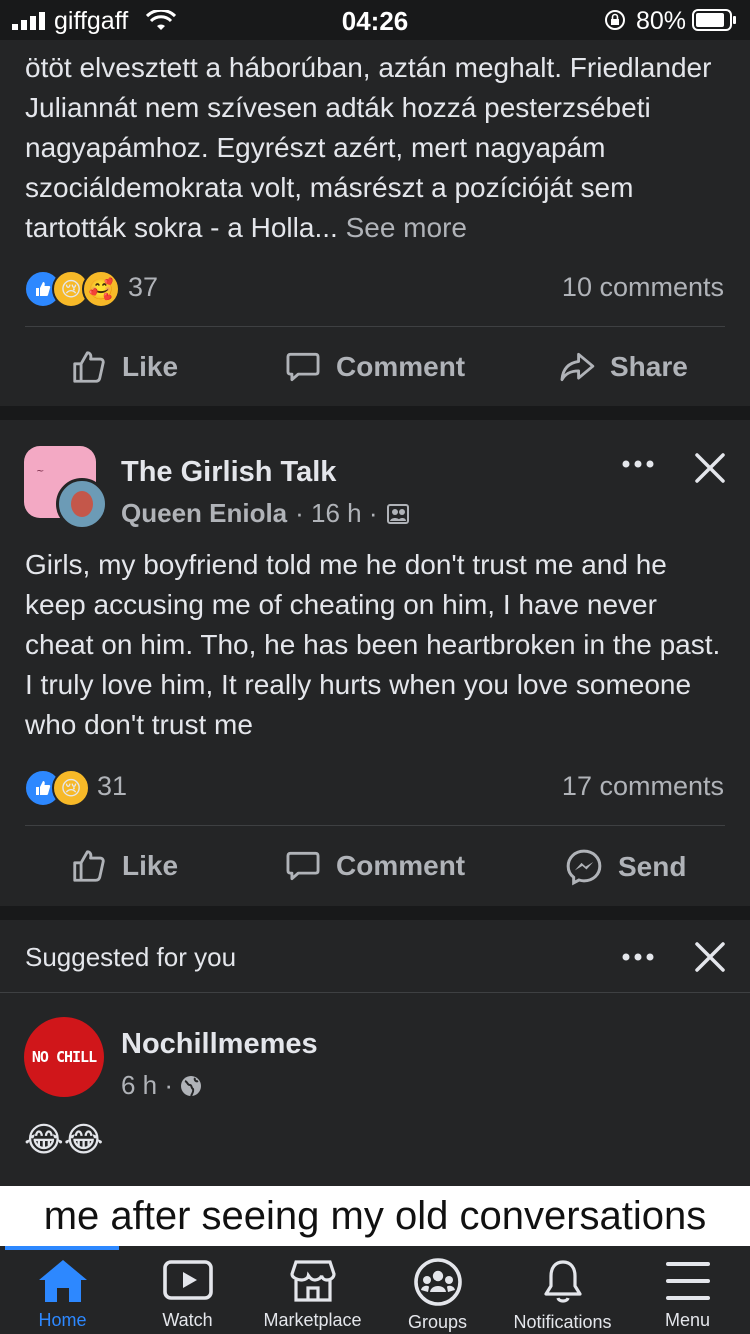 The height and width of the screenshot is (1334, 750). I want to click on comments-count: 17 comments, so click(643, 786).